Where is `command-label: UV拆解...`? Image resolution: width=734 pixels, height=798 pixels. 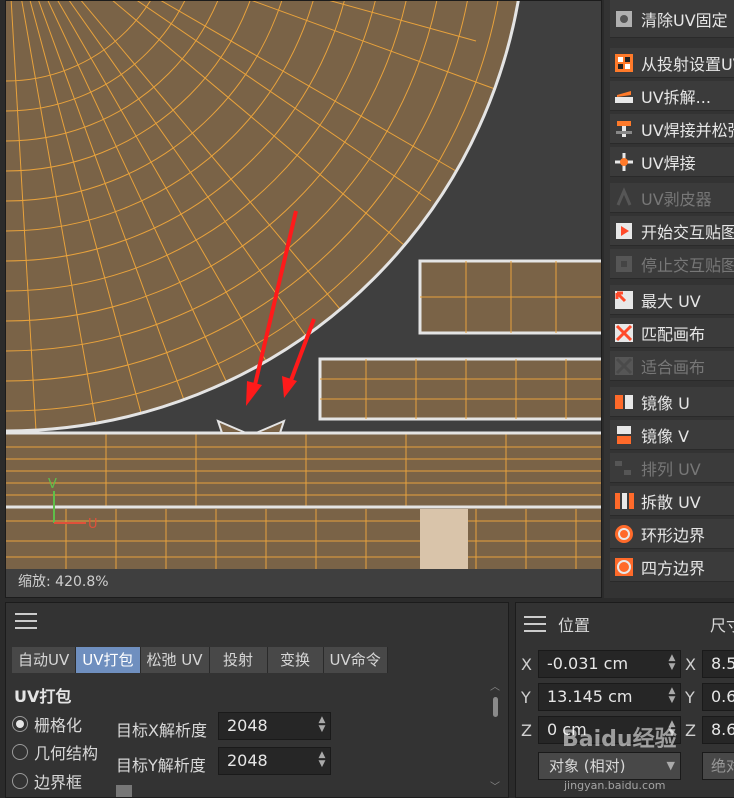
command-label: UV拆解... is located at coordinates (676, 97).